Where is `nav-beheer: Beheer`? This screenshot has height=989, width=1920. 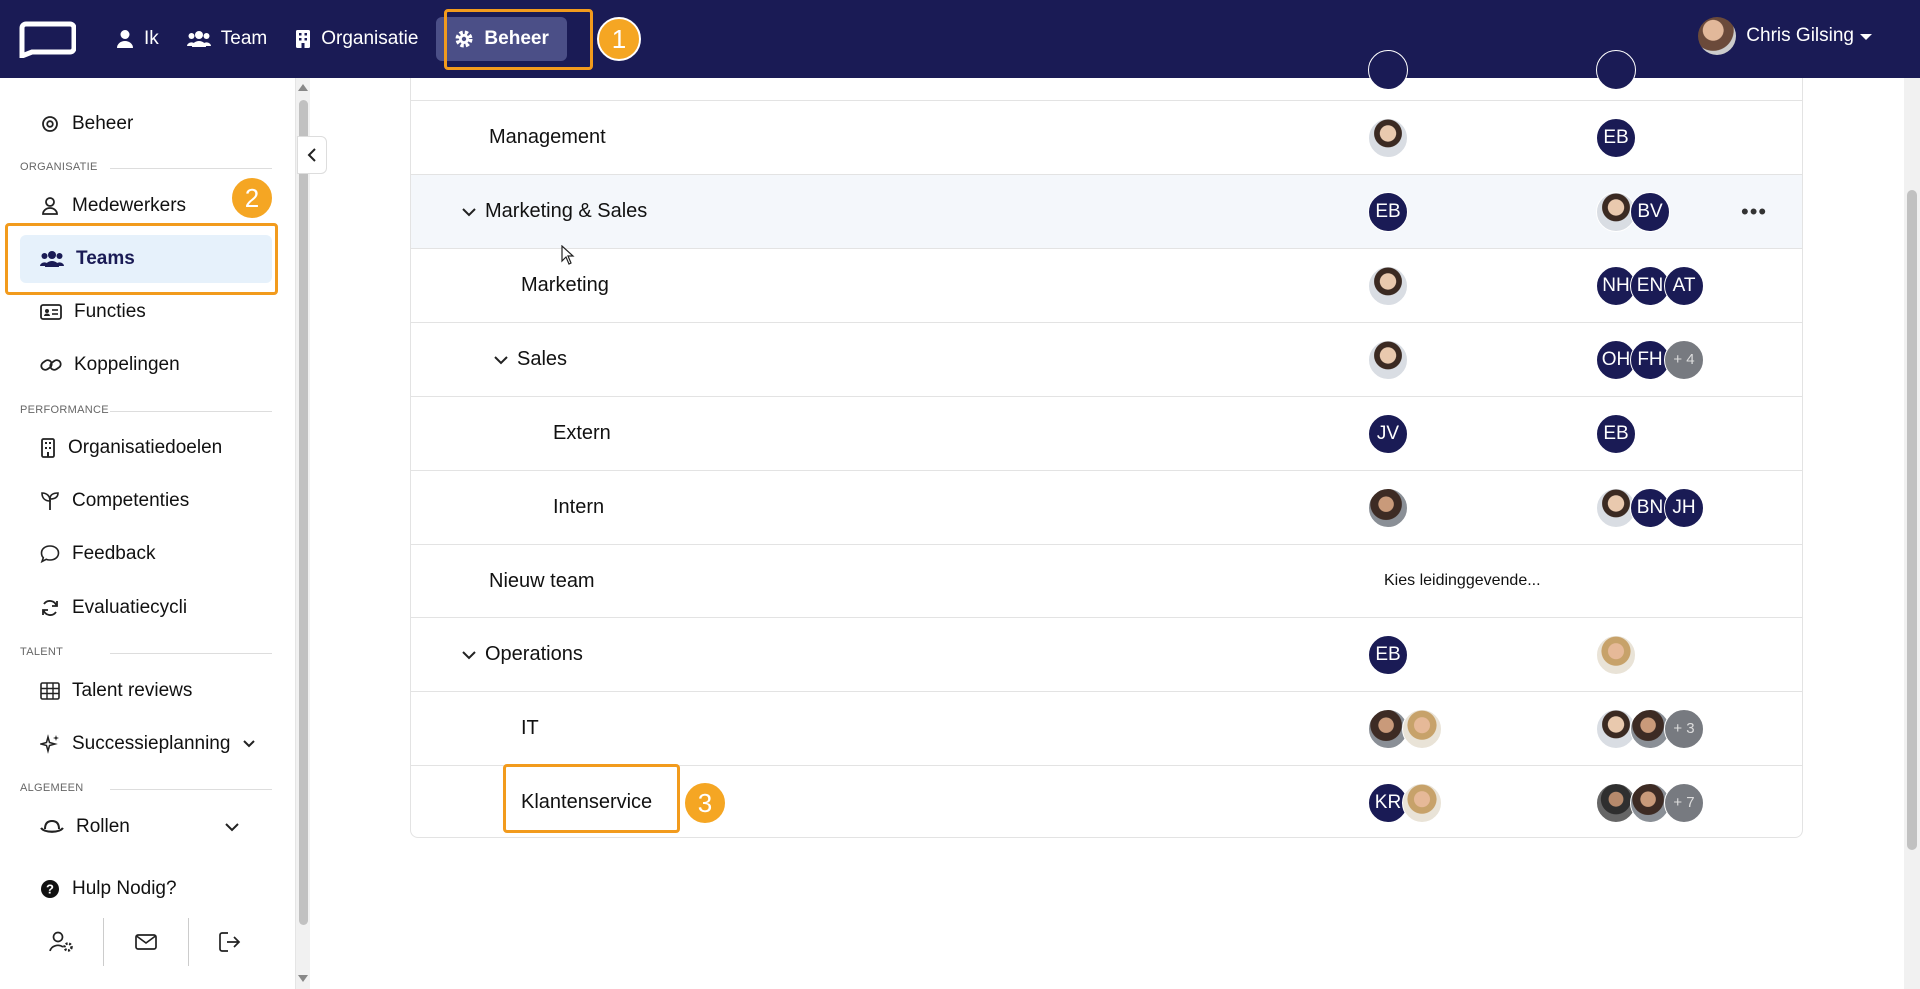 nav-beheer: Beheer is located at coordinates (501, 39).